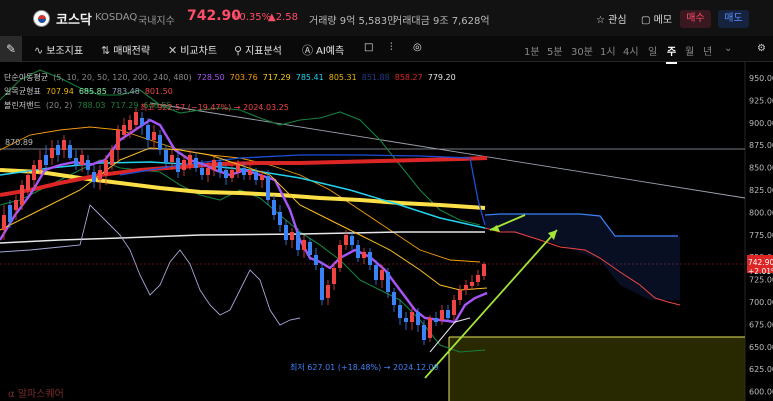 This screenshot has height=401, width=773. Describe the element at coordinates (173, 50) in the screenshot. I see `compare-icon: ✕` at that location.